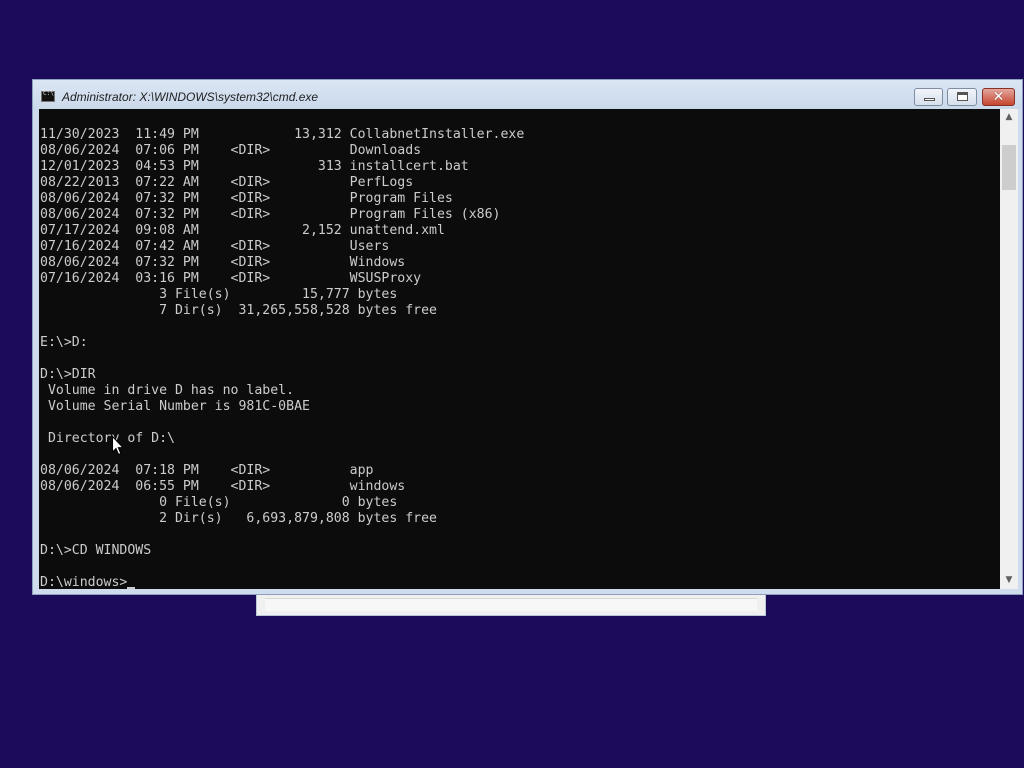 The width and height of the screenshot is (1024, 768). What do you see at coordinates (219, 294) in the screenshot?
I see `console-line: 3 File(s) 15,777 bytes` at bounding box center [219, 294].